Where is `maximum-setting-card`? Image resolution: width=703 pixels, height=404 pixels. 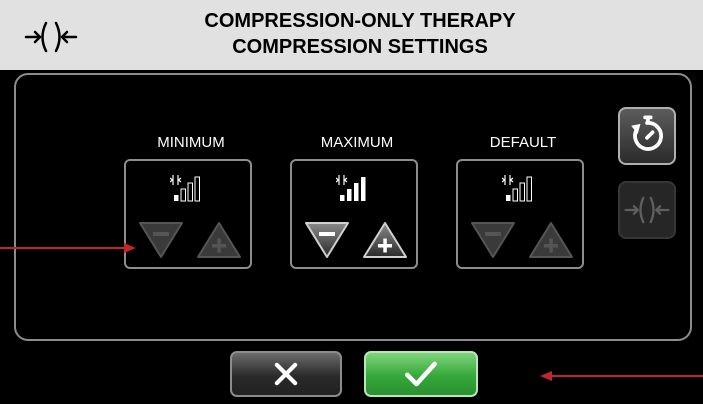 maximum-setting-card is located at coordinates (354, 214).